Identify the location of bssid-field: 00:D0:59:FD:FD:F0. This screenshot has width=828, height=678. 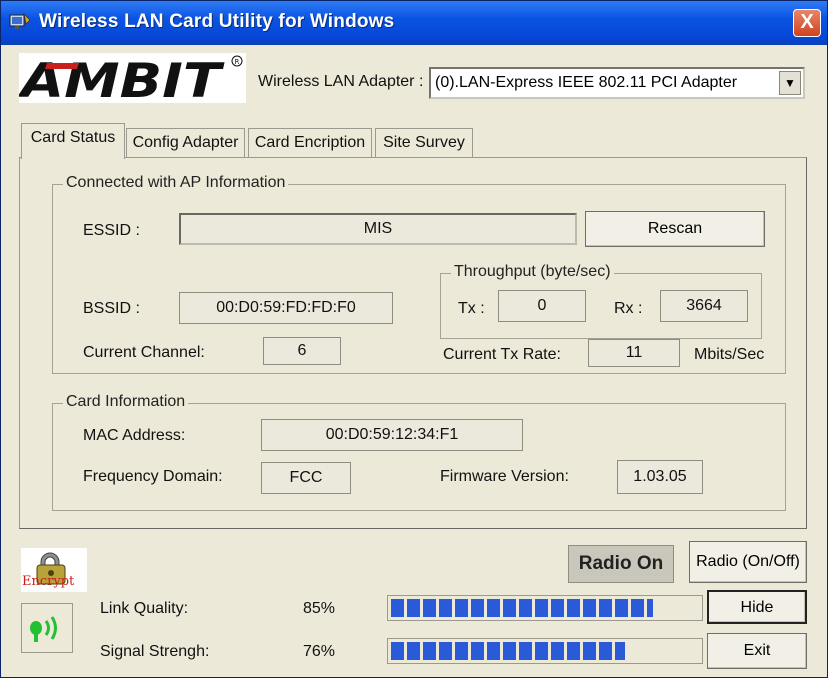
(286, 308).